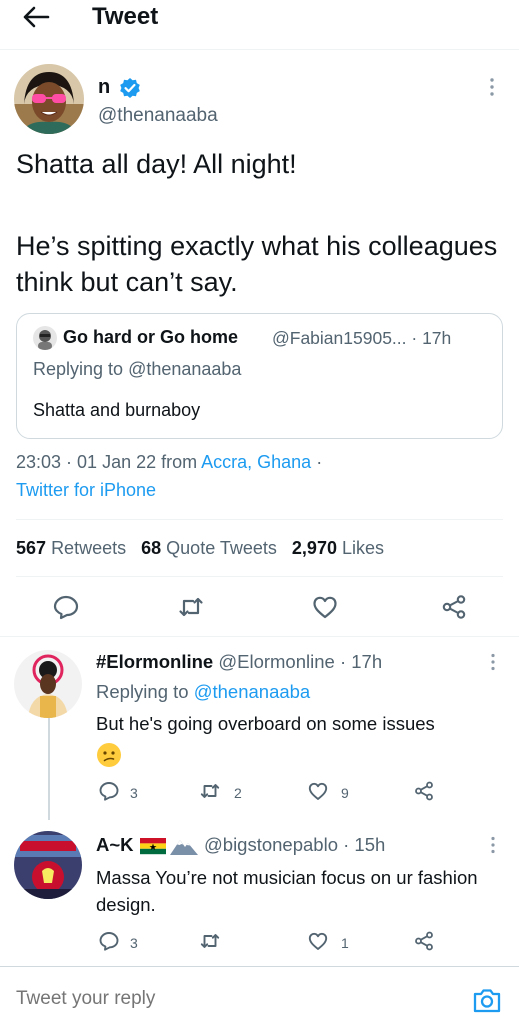 The width and height of the screenshot is (519, 1024). What do you see at coordinates (45, 338) in the screenshot?
I see `quoted-author-avatar` at bounding box center [45, 338].